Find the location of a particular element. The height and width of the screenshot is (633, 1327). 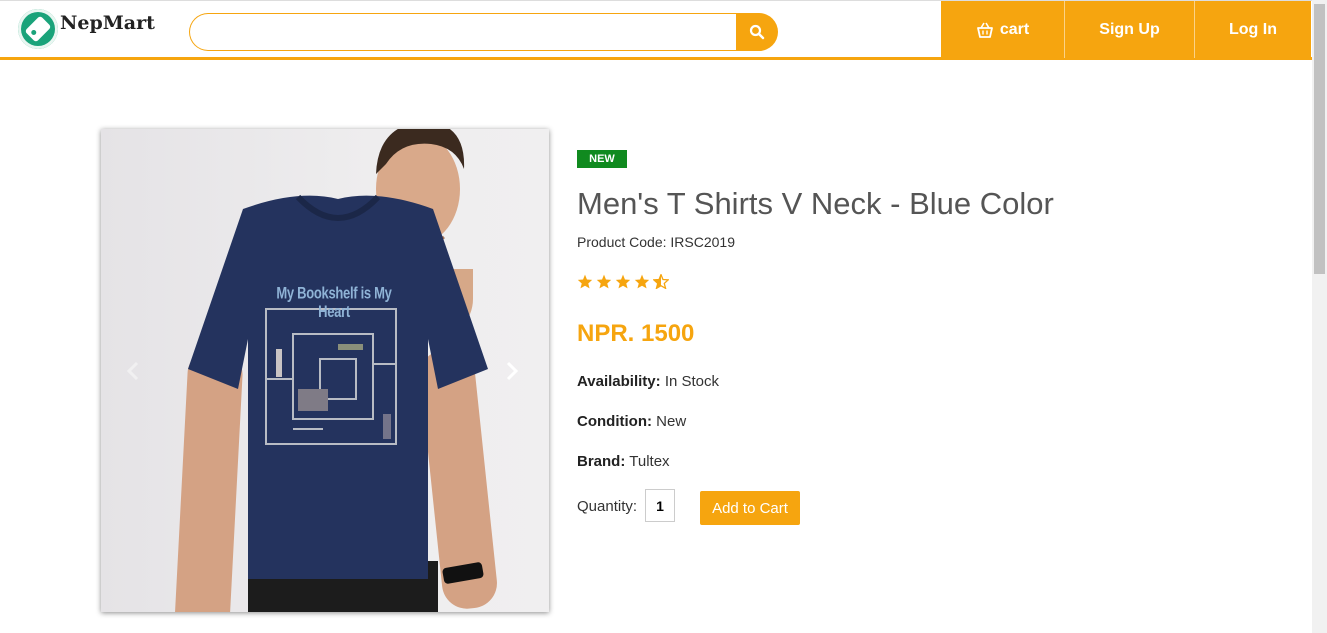

product-code: Product Code: IRSC2019 is located at coordinates (656, 242).